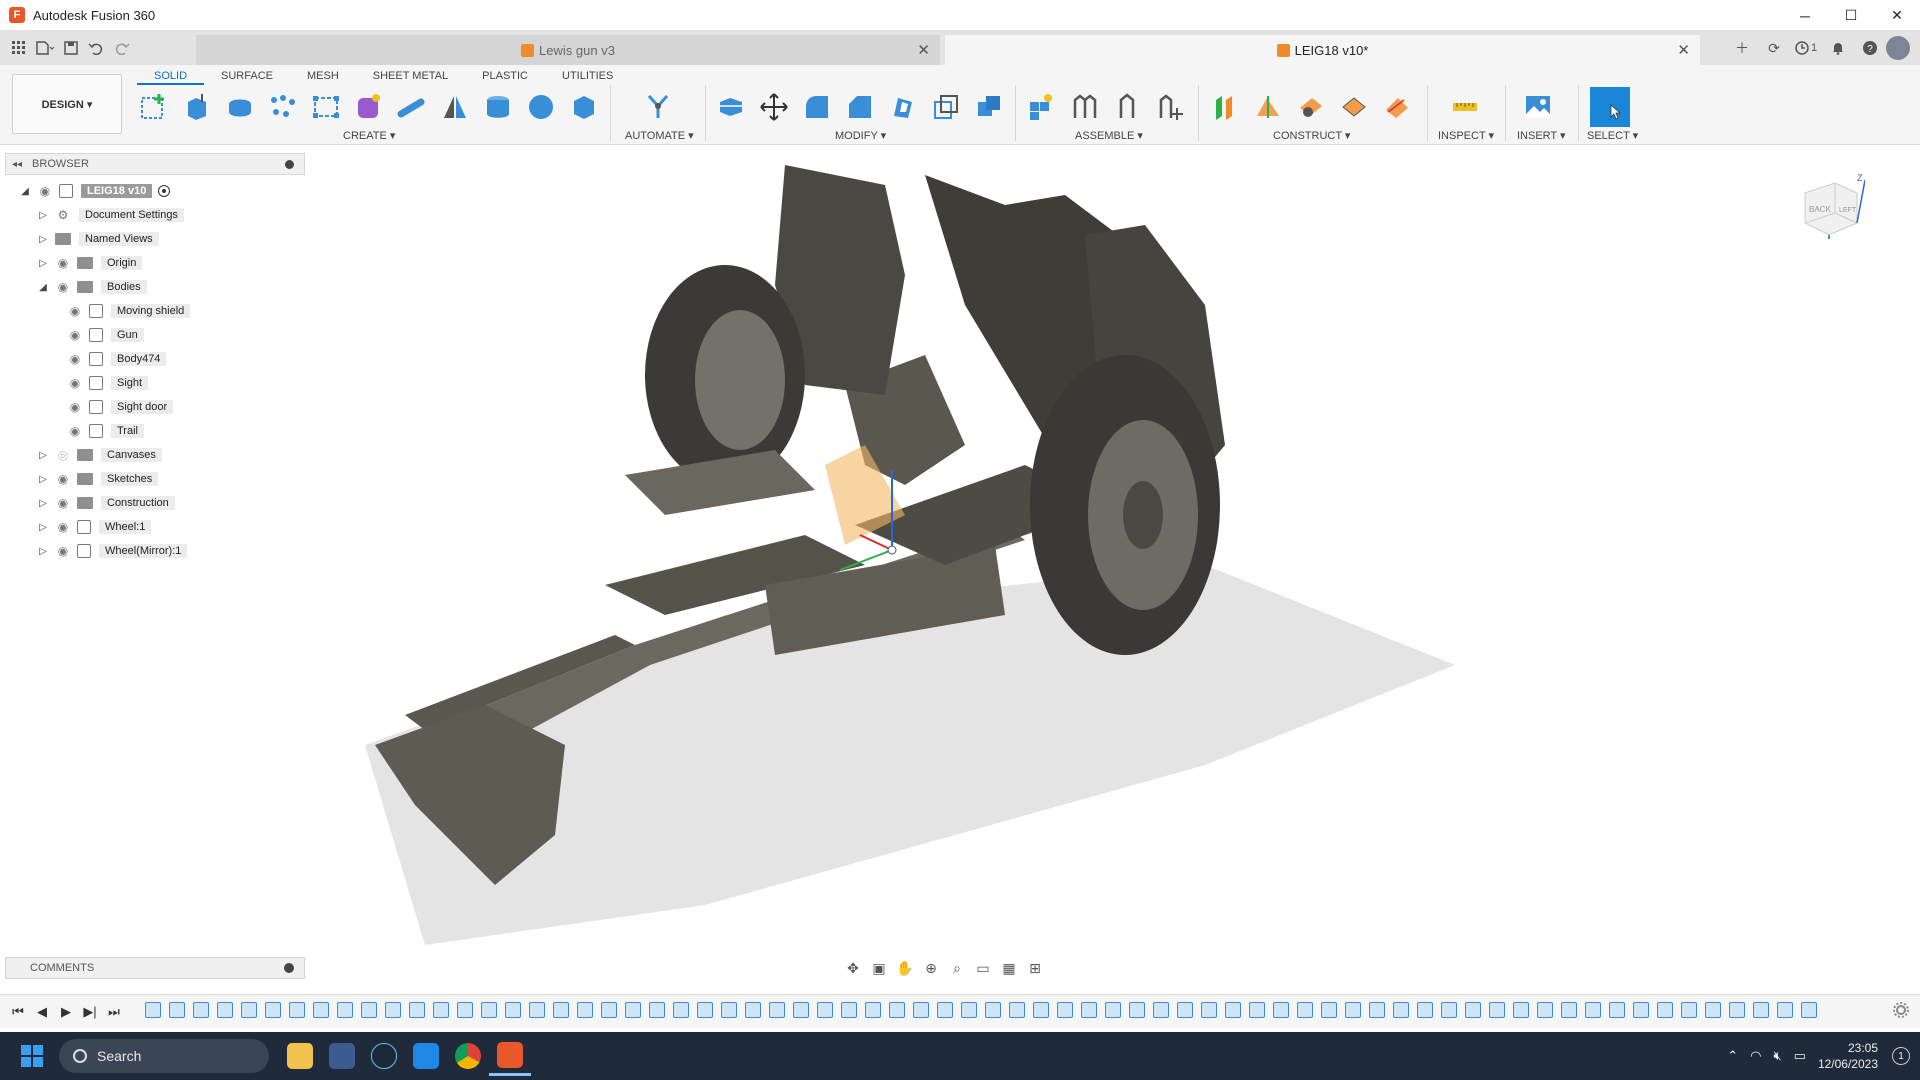 The width and height of the screenshot is (1920, 1080). What do you see at coordinates (879, 968) in the screenshot?
I see `look-at-icon: ▣` at bounding box center [879, 968].